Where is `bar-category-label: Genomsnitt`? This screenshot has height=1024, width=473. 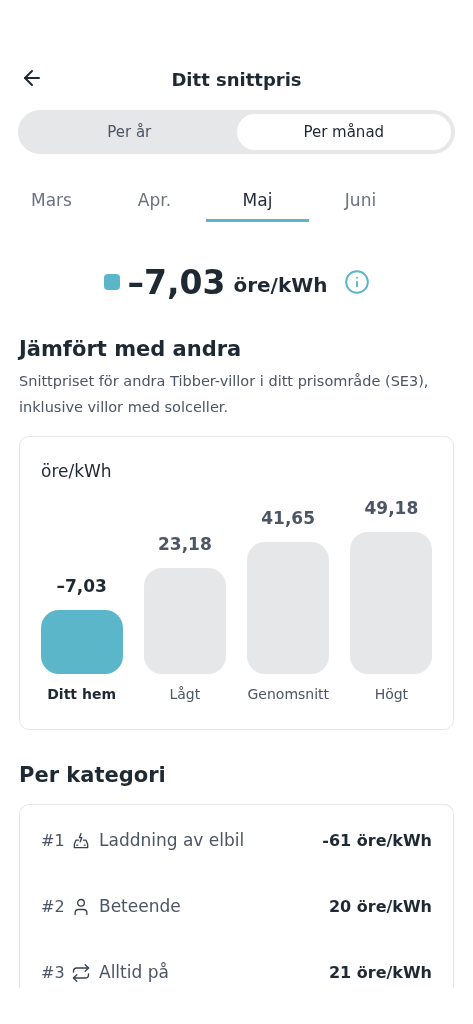 bar-category-label: Genomsnitt is located at coordinates (288, 694).